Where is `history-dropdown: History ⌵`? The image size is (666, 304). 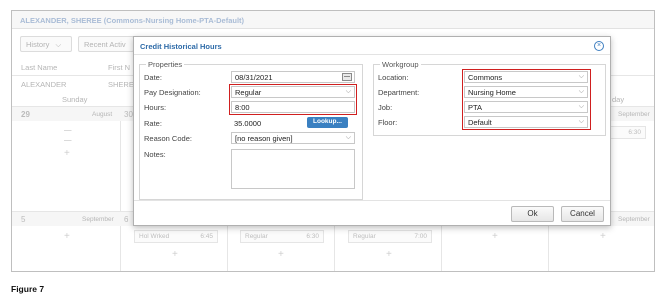 history-dropdown: History ⌵ is located at coordinates (46, 44).